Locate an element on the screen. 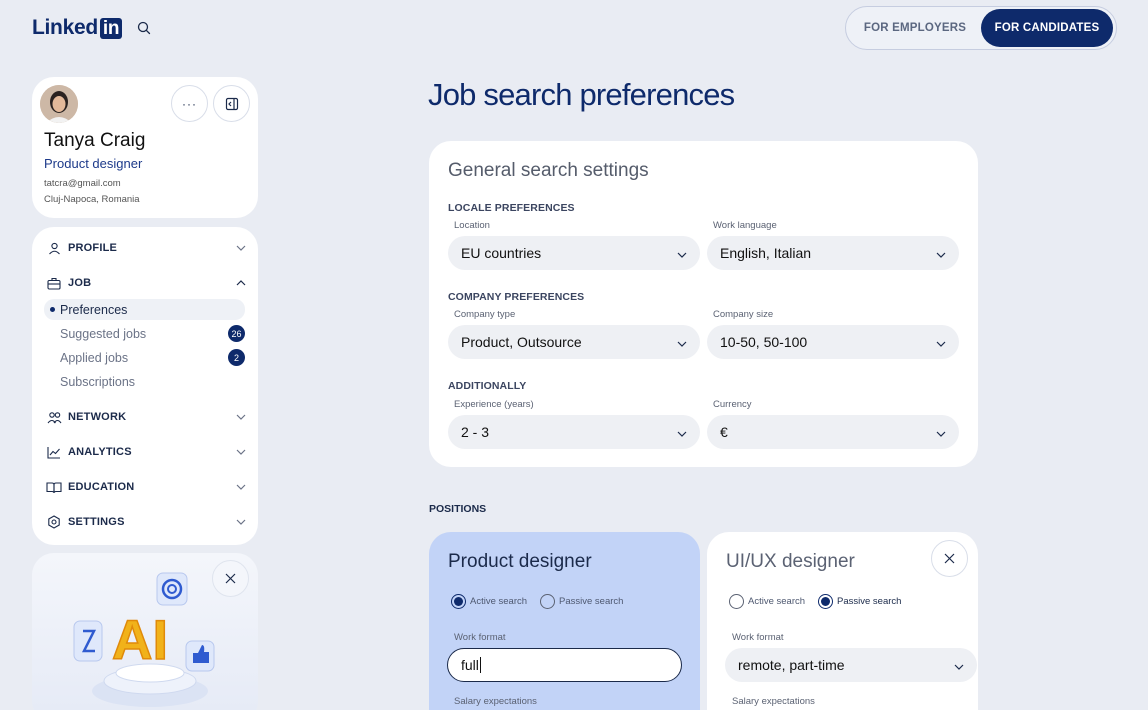 This screenshot has width=1148, height=710. positions-label: POSITIONS is located at coordinates (458, 509).